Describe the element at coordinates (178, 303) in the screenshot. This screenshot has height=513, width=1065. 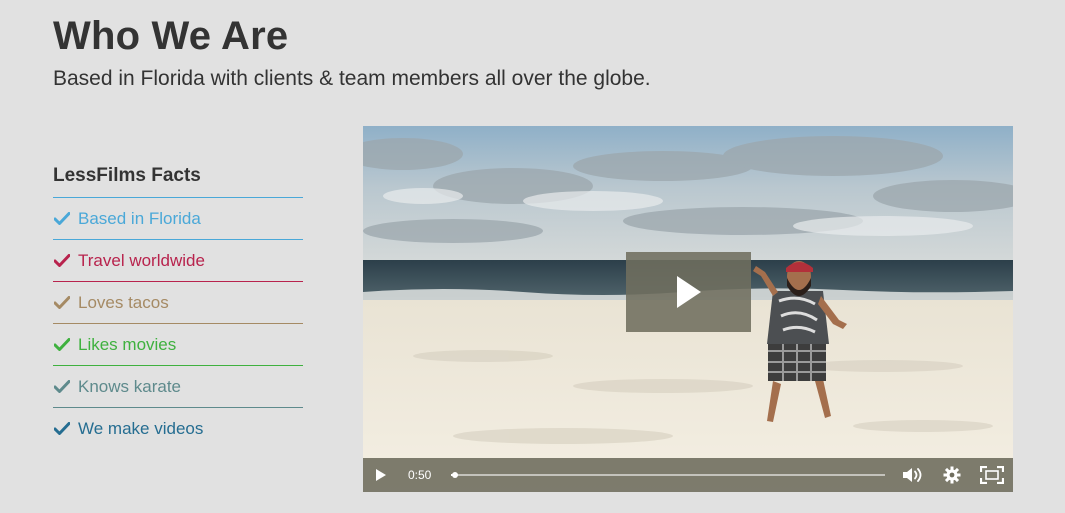
I see `fact-item: Loves tacos` at that location.